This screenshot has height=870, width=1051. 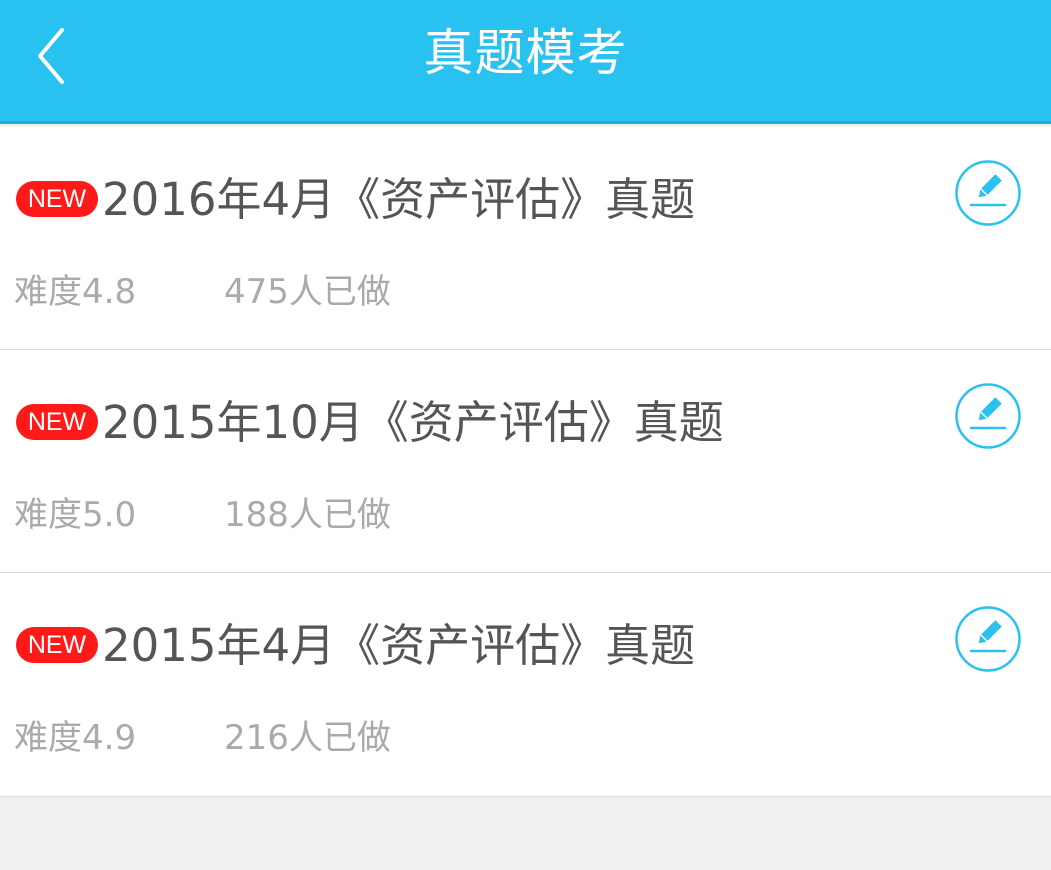 I want to click on exam-title: 2015年10月《资产评估》真题, so click(x=413, y=422).